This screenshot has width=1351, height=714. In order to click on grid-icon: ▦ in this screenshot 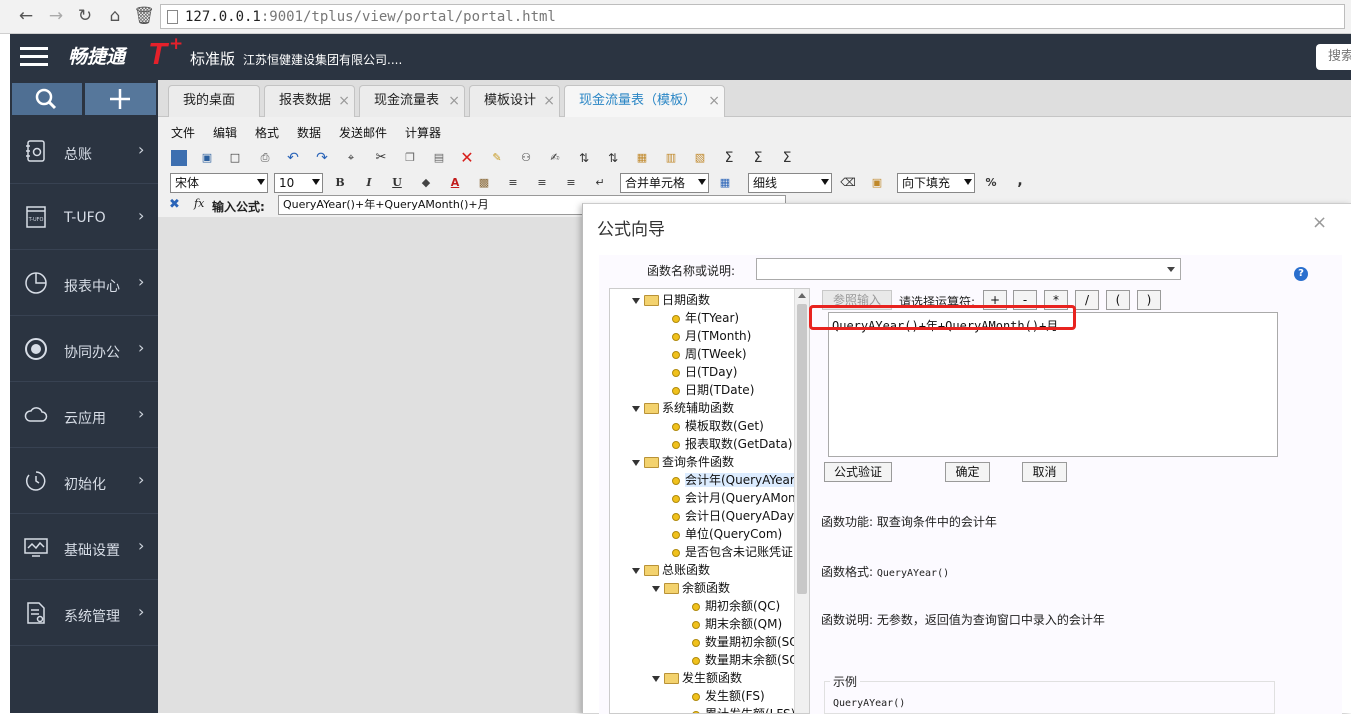, I will do `click(725, 183)`.